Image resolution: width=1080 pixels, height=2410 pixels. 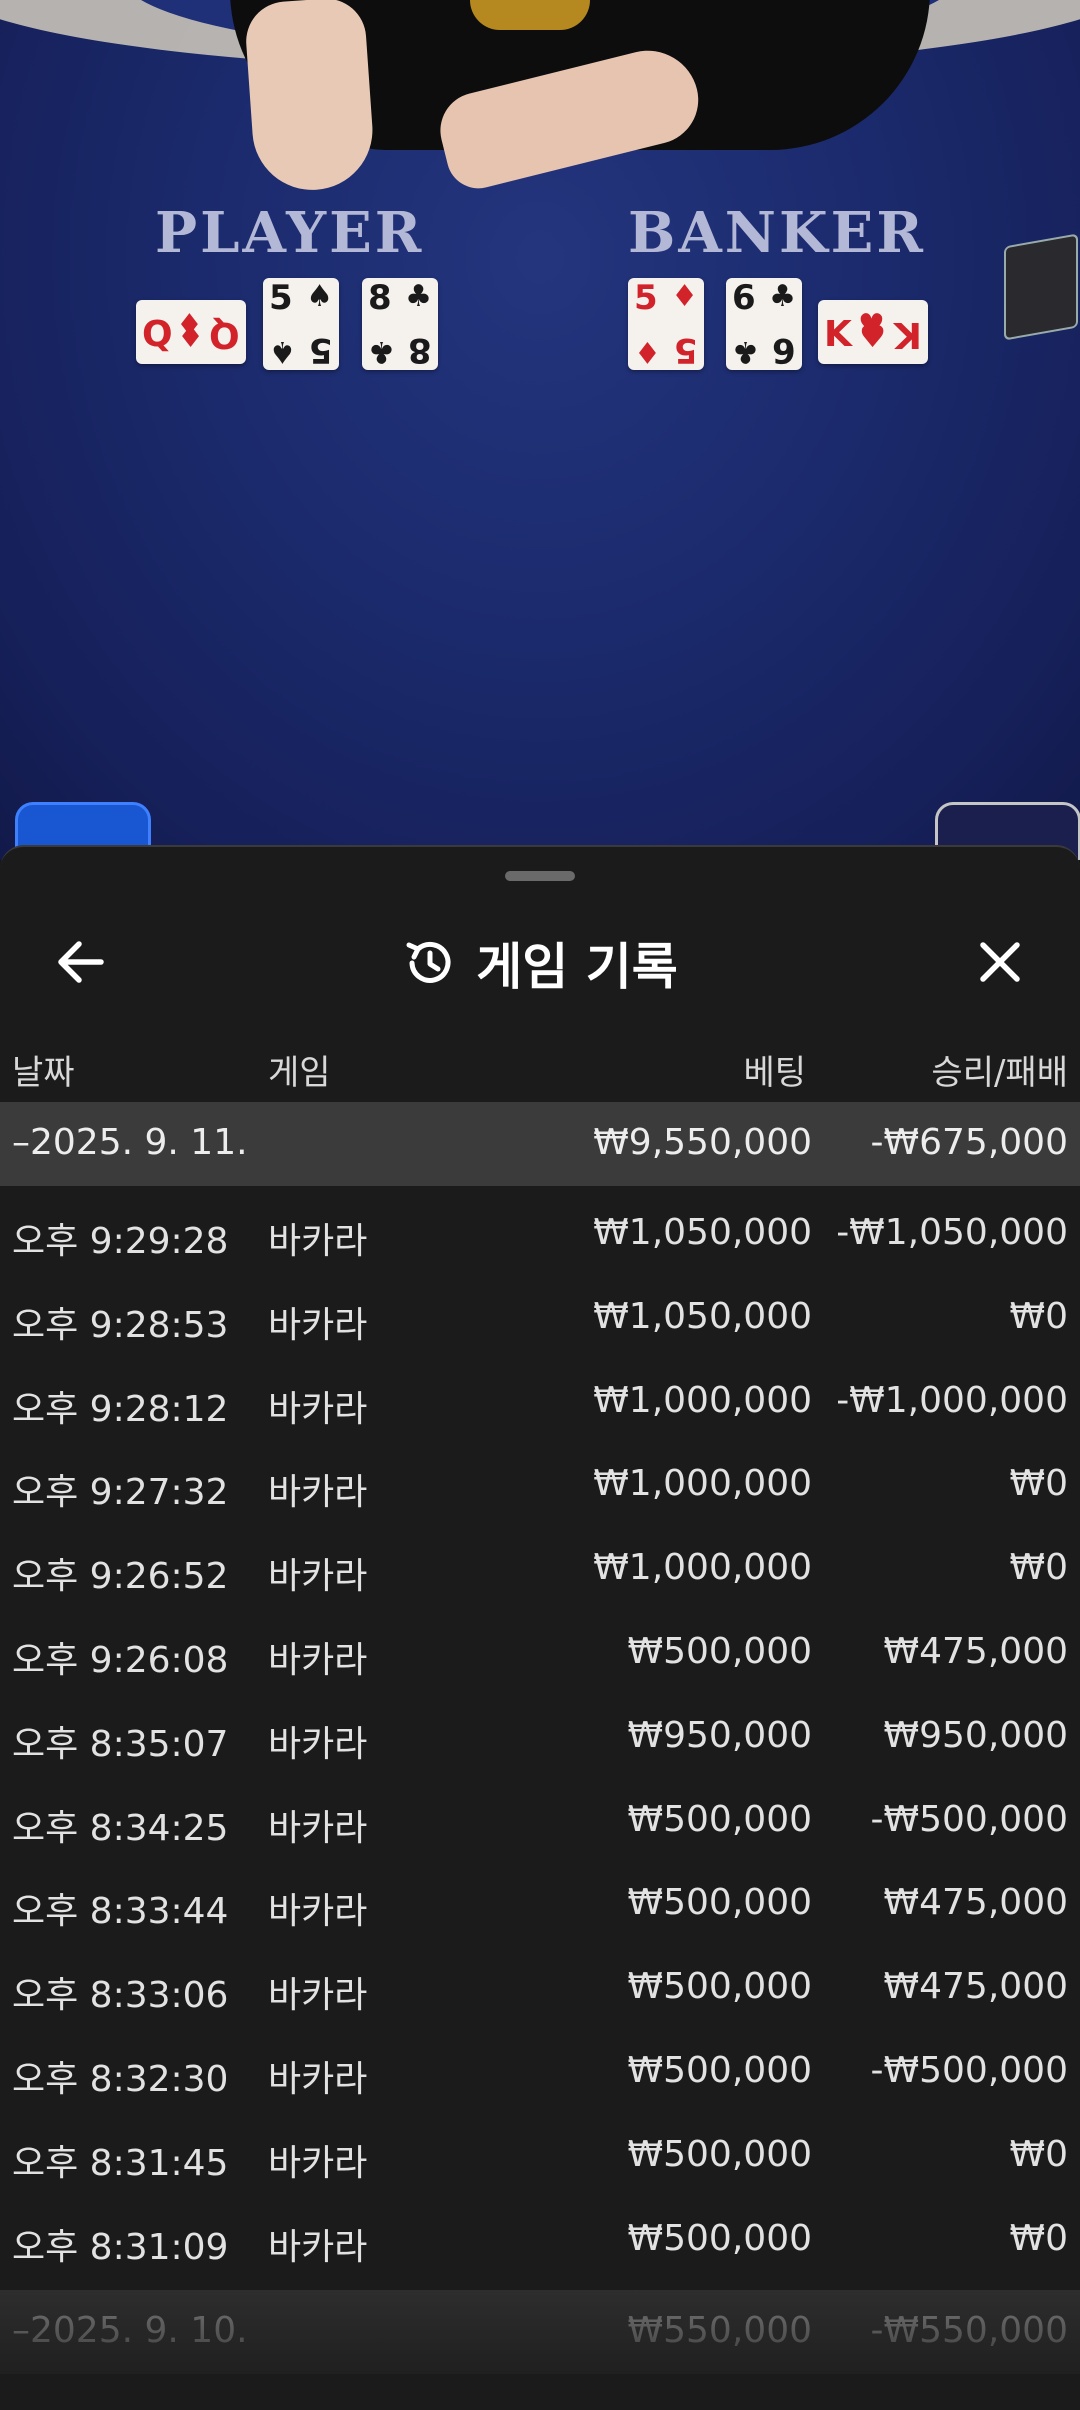 What do you see at coordinates (120, 1744) in the screenshot?
I see `row-time: 오후 8:35:07` at bounding box center [120, 1744].